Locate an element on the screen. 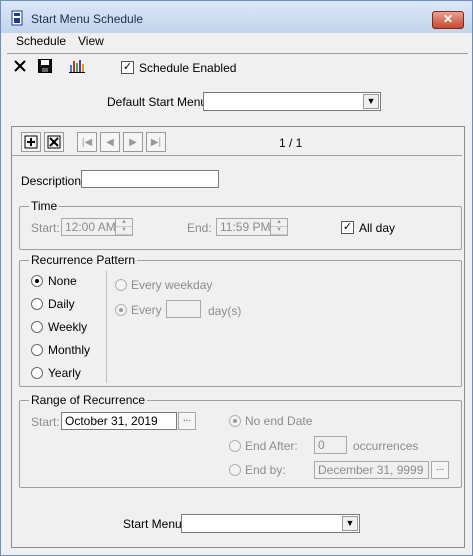 This screenshot has width=473, height=556. range-start-label: Start: is located at coordinates (45, 422).